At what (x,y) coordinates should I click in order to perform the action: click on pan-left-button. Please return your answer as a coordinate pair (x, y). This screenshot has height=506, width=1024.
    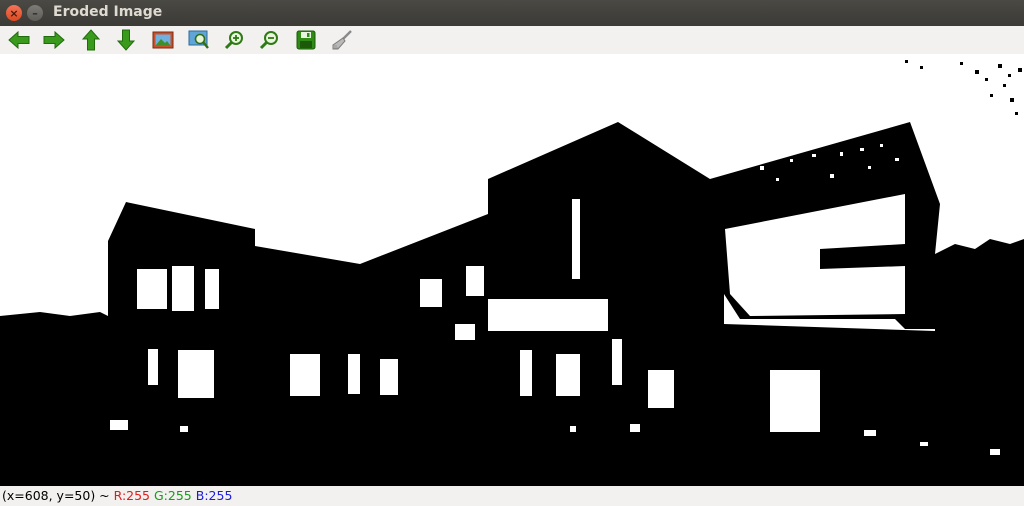
    Looking at the image, I should click on (19, 40).